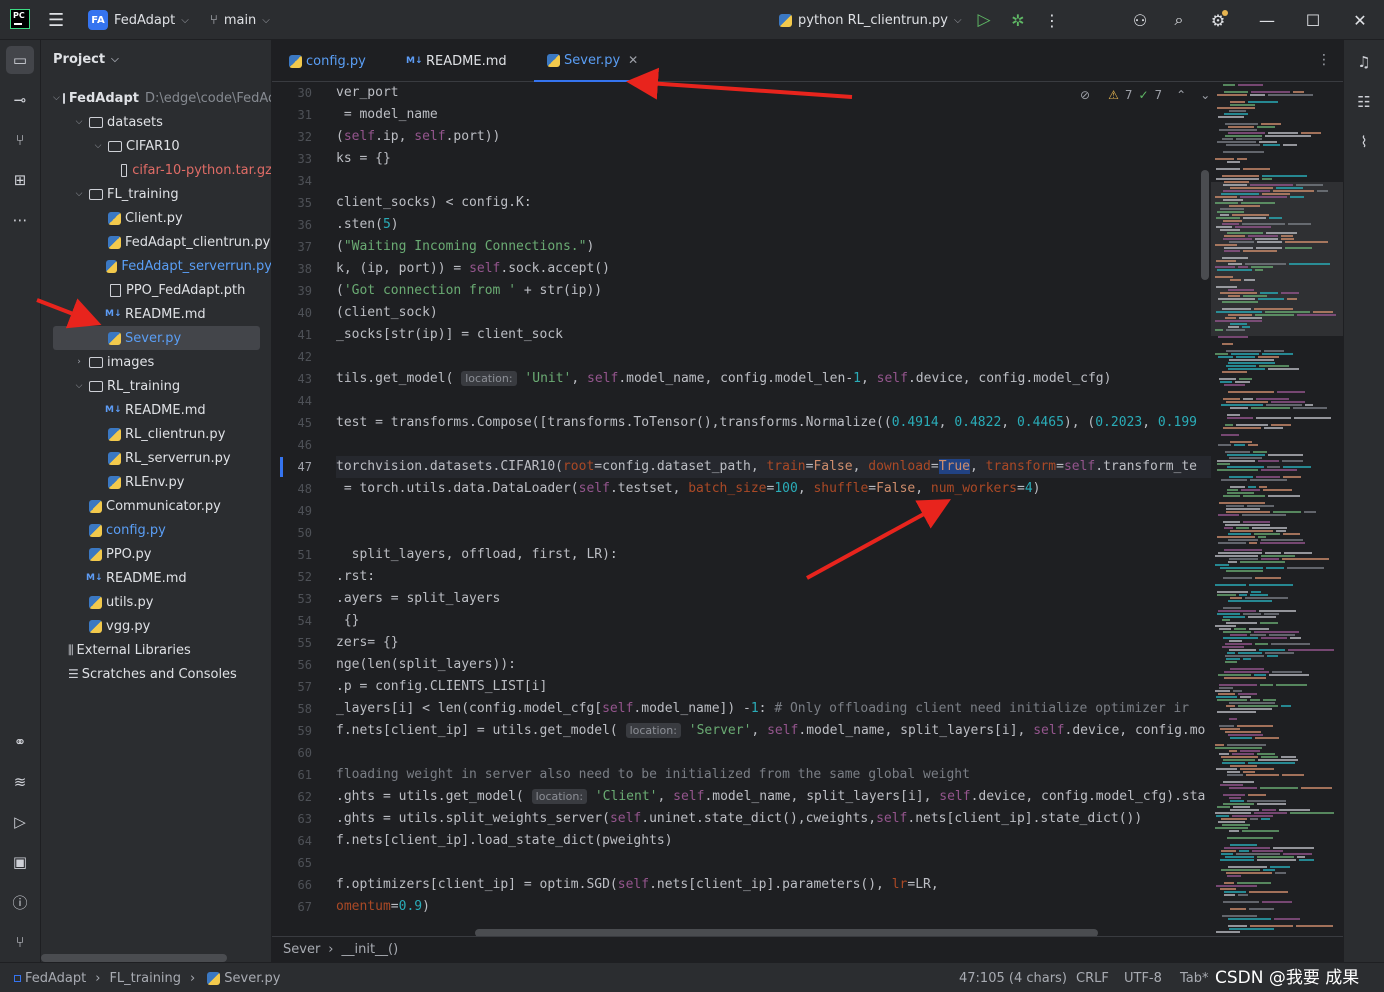 The image size is (1384, 992). Describe the element at coordinates (20, 60) in the screenshot. I see `project-tool-folder-icon: ▭` at that location.